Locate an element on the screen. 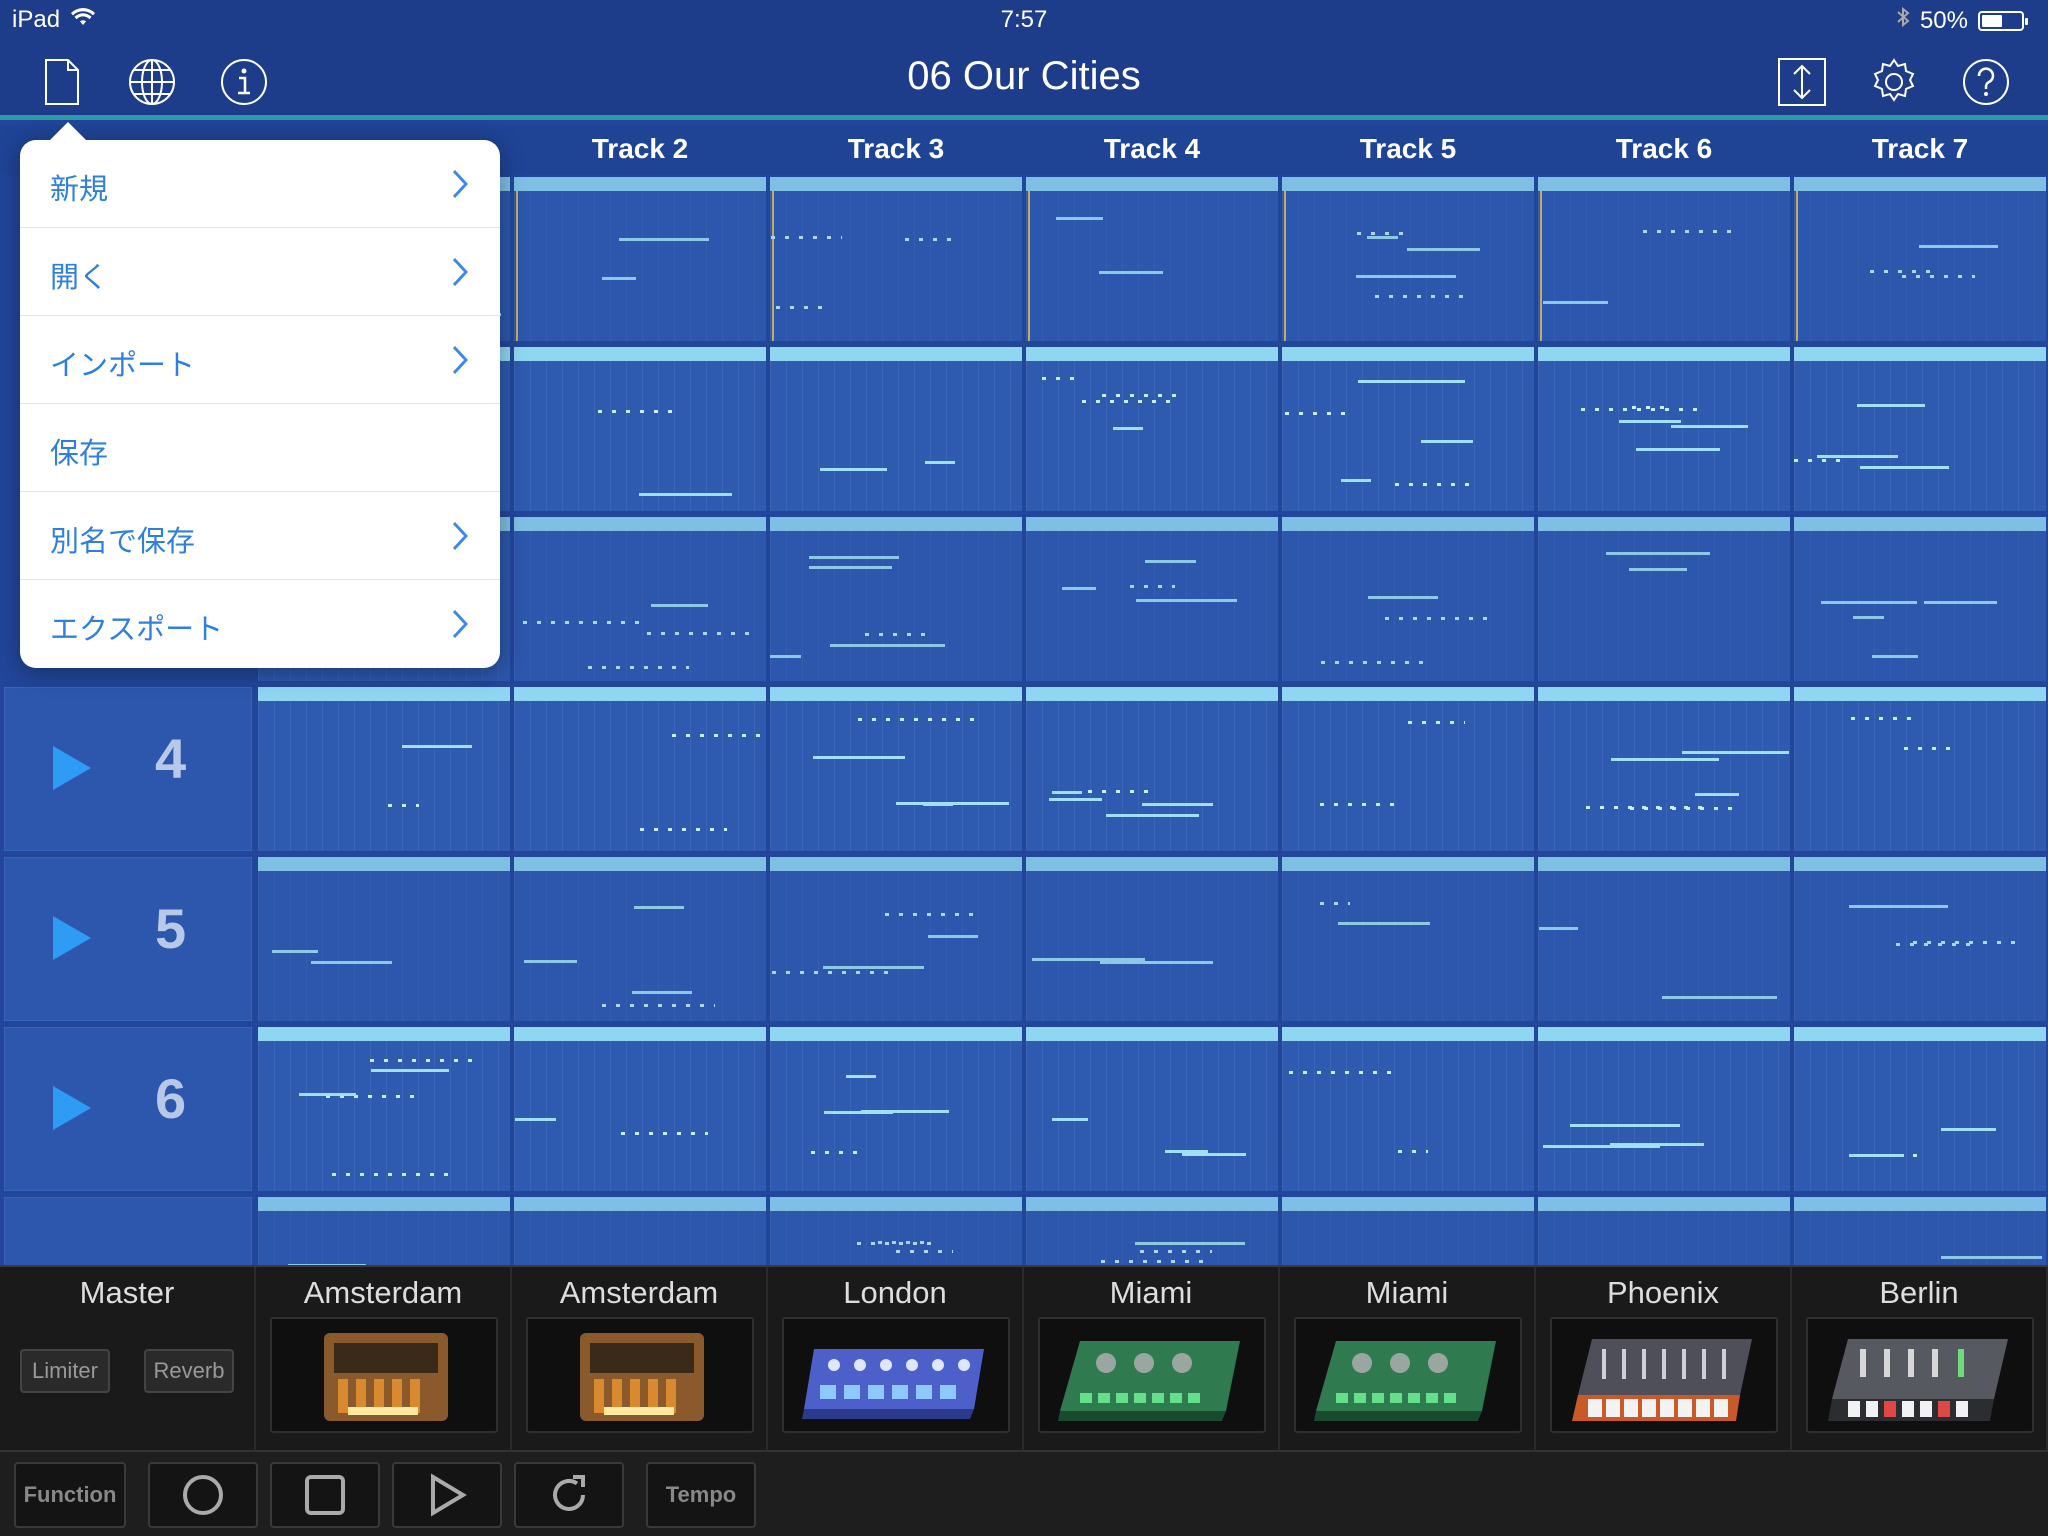  loop-button is located at coordinates (569, 1495).